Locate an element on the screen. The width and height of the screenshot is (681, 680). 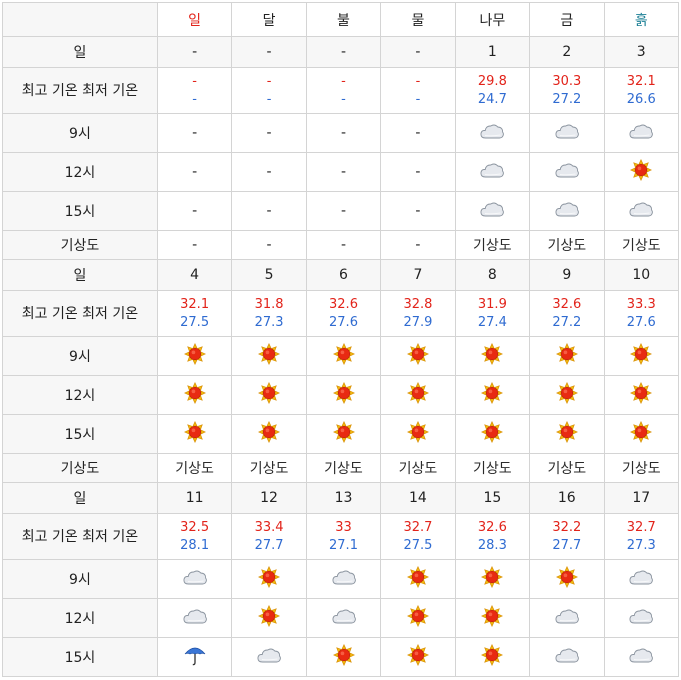
min-temp: 27.6 is located at coordinates (343, 322).